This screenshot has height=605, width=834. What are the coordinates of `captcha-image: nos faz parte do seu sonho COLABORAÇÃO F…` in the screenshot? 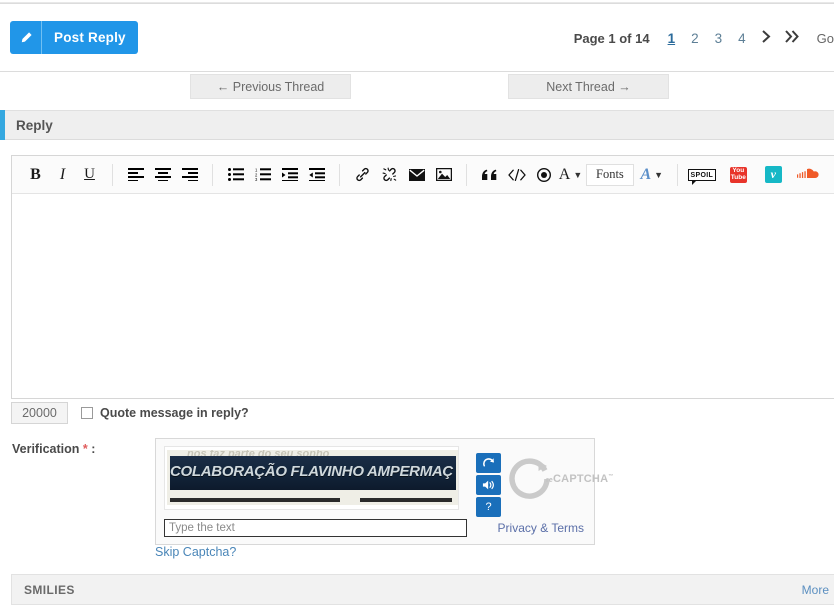 It's located at (312, 477).